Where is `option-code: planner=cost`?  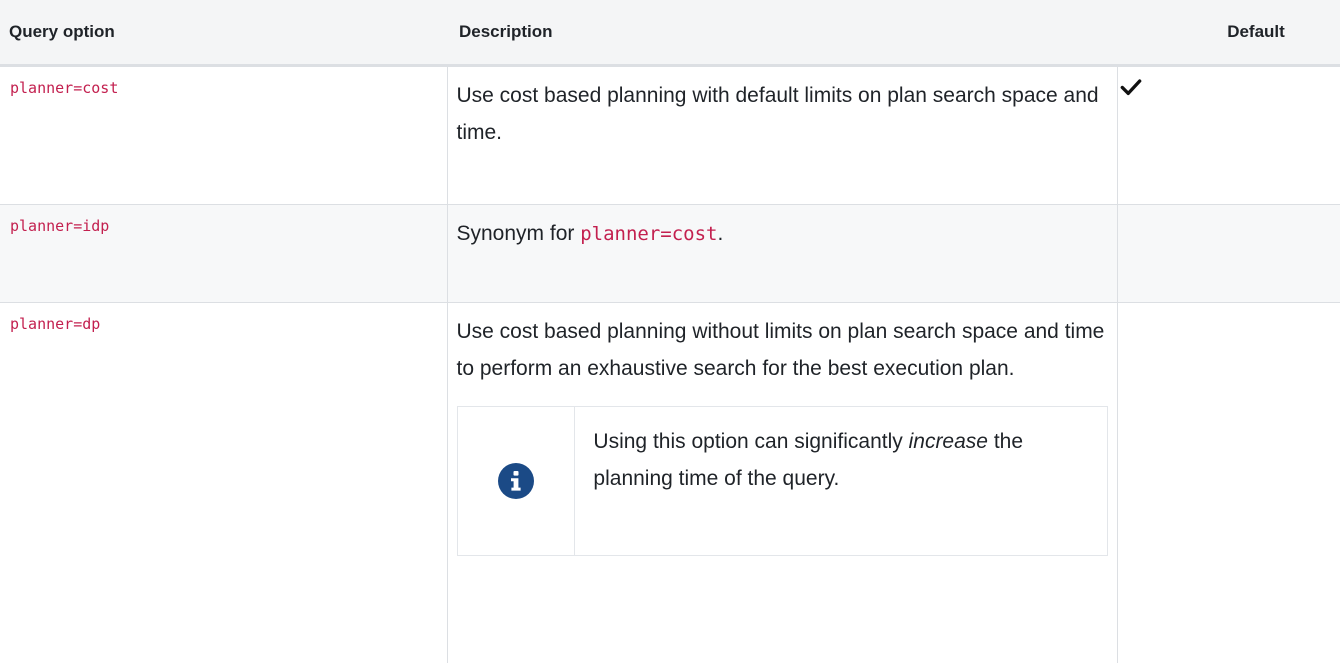
option-code: planner=cost is located at coordinates (64, 87).